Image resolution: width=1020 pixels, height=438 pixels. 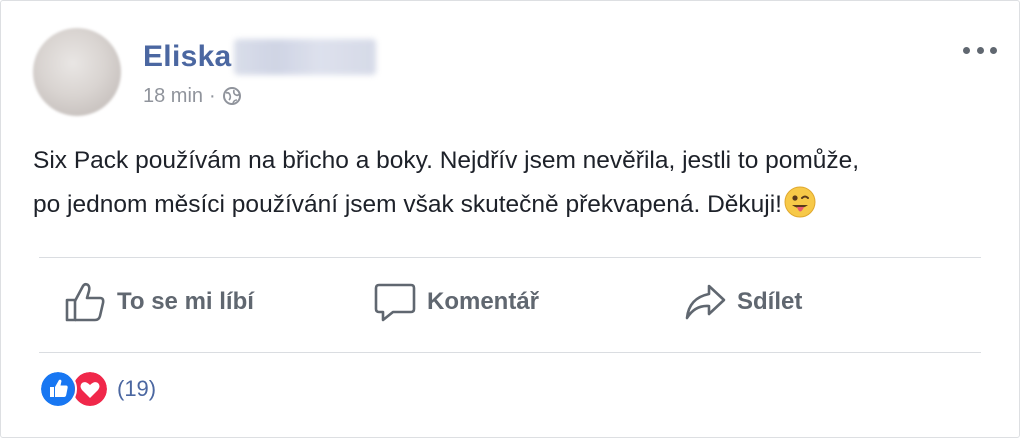 What do you see at coordinates (510, 352) in the screenshot?
I see `divider-bottom` at bounding box center [510, 352].